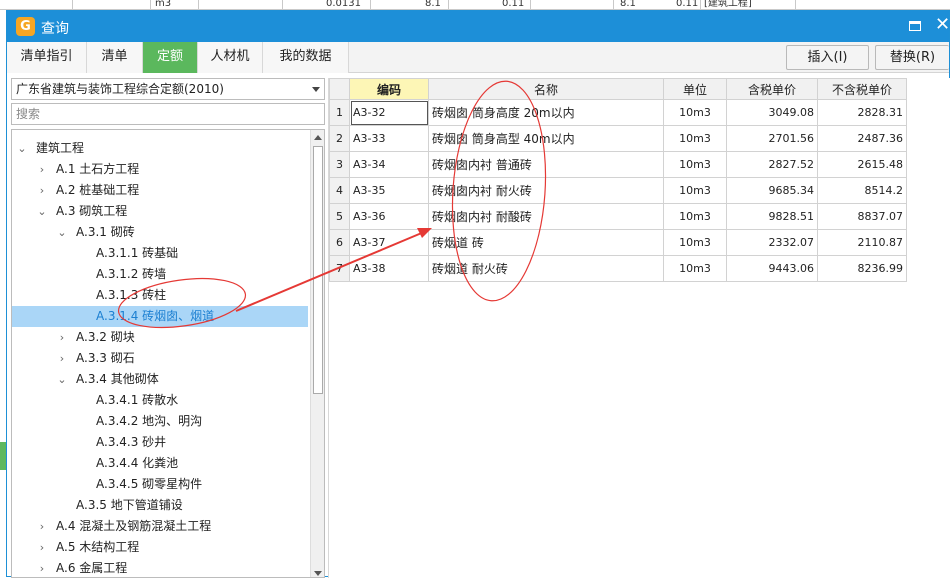 Image resolution: width=950 pixels, height=578 pixels. I want to click on tax-price-cell: 3049.08, so click(772, 112).